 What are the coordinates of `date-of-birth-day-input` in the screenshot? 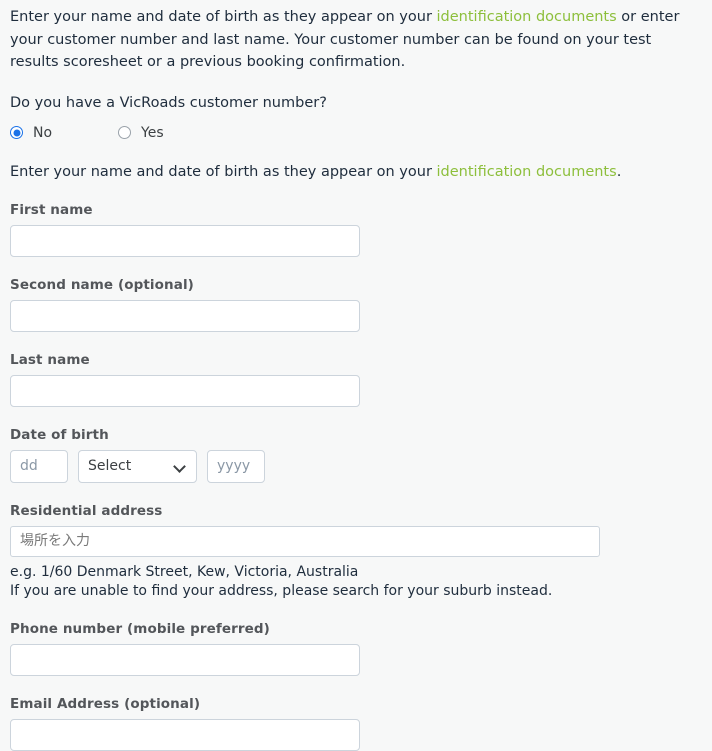 It's located at (39, 466).